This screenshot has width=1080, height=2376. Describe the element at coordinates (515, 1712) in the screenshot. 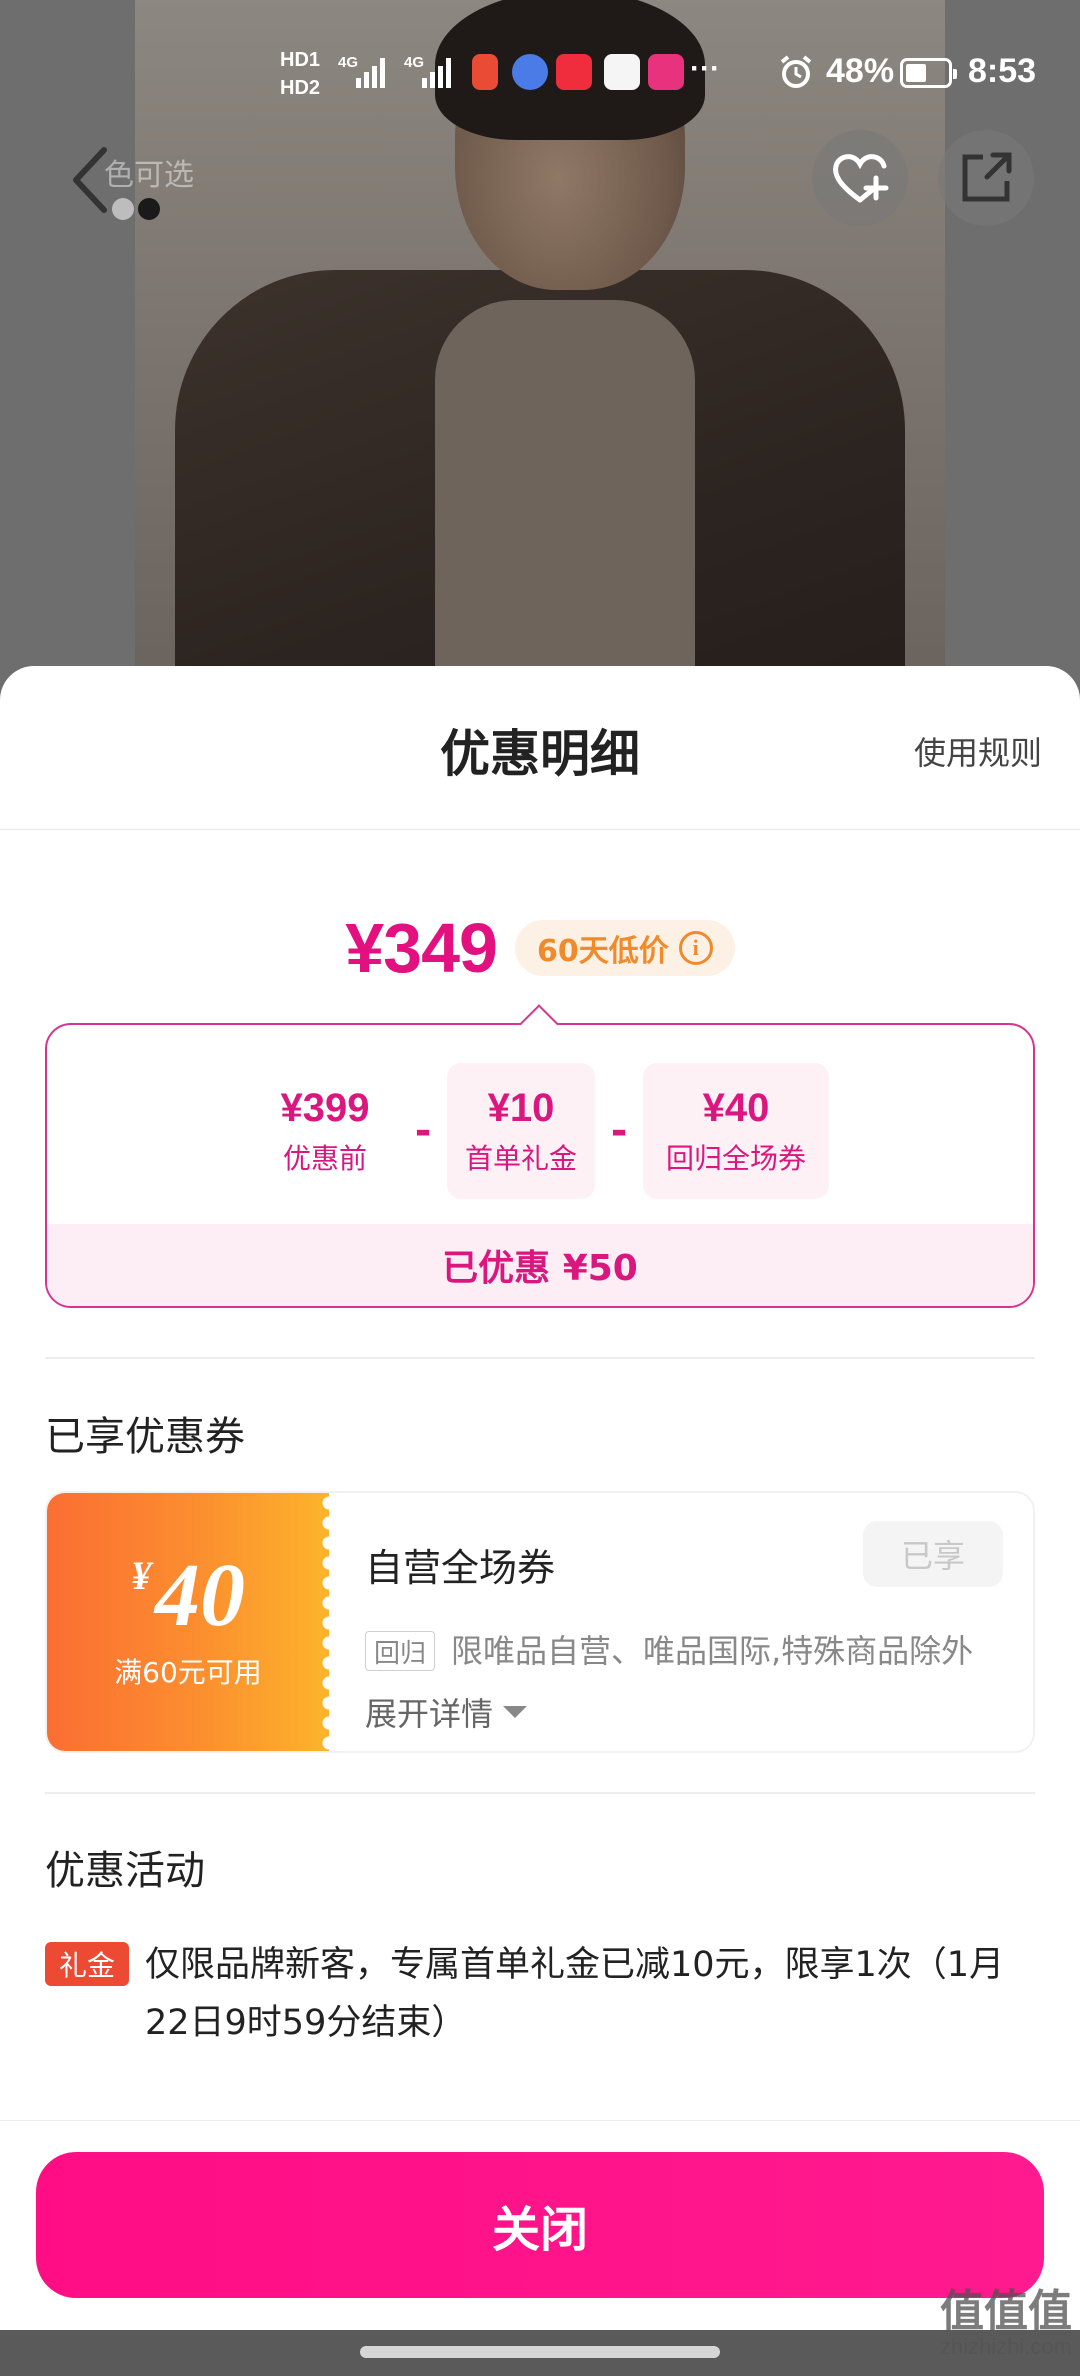

I see `caret-down-icon` at that location.